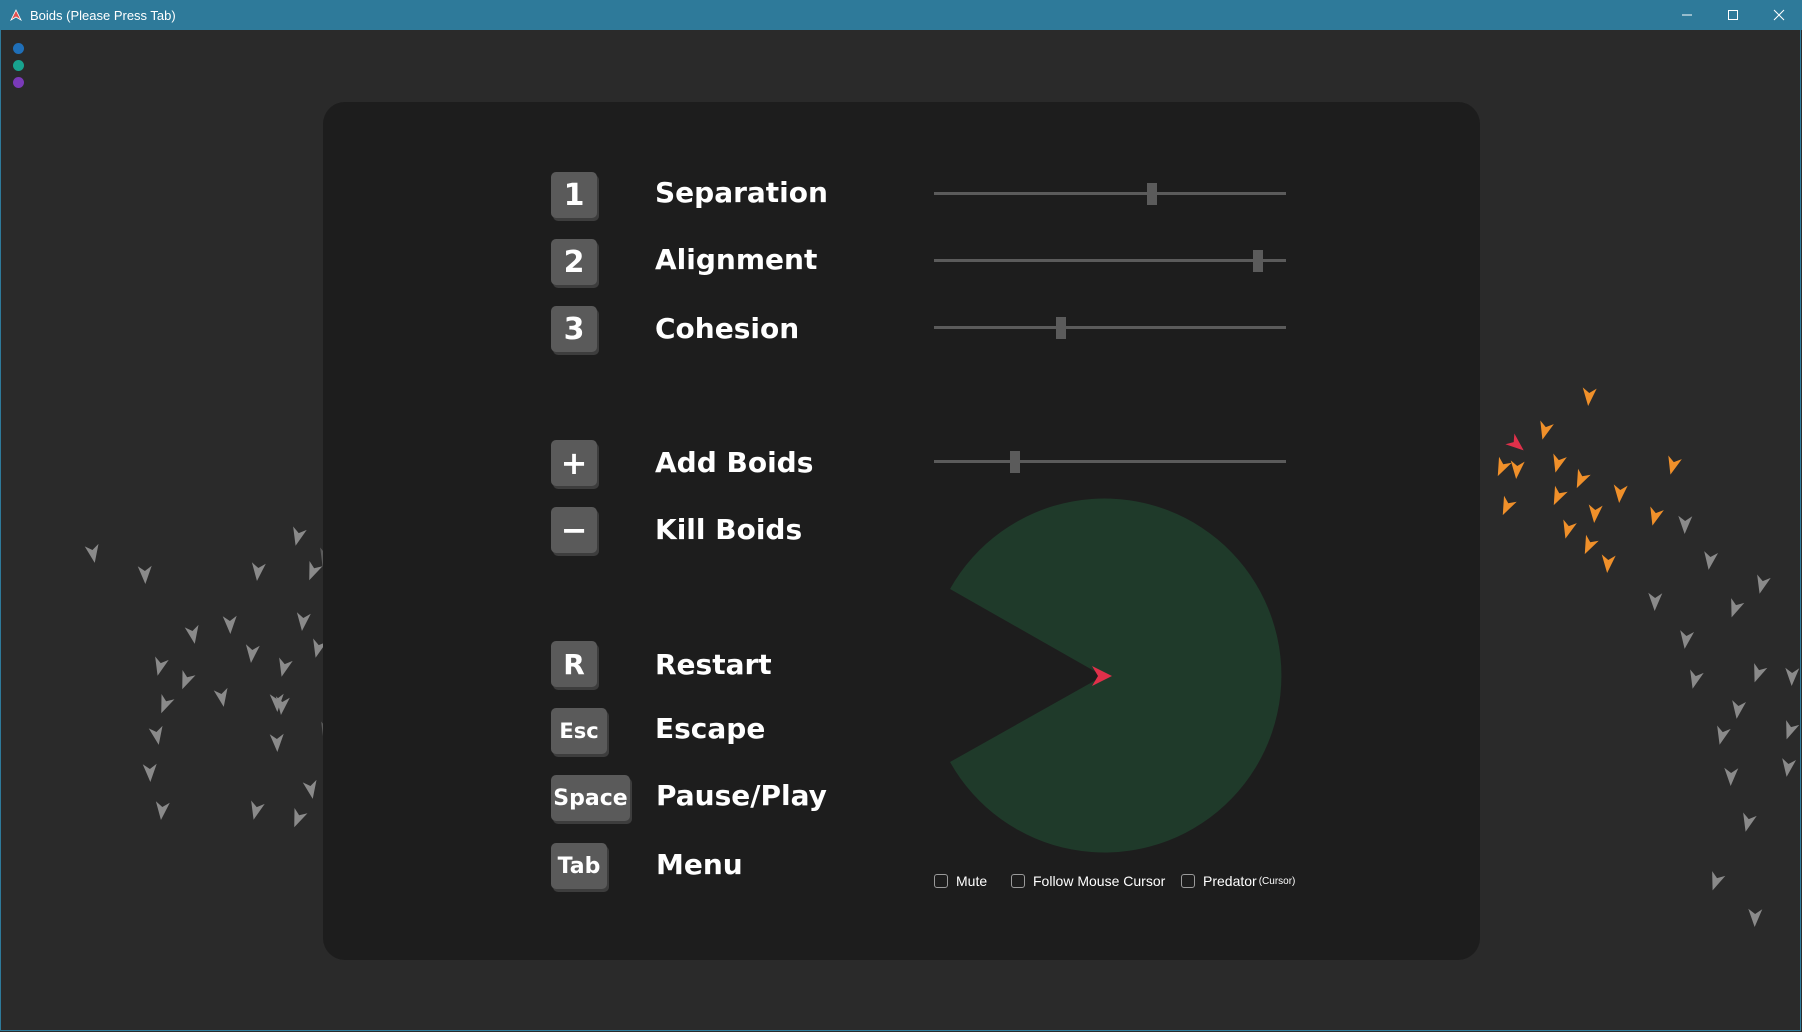  I want to click on close-button, so click(1779, 15).